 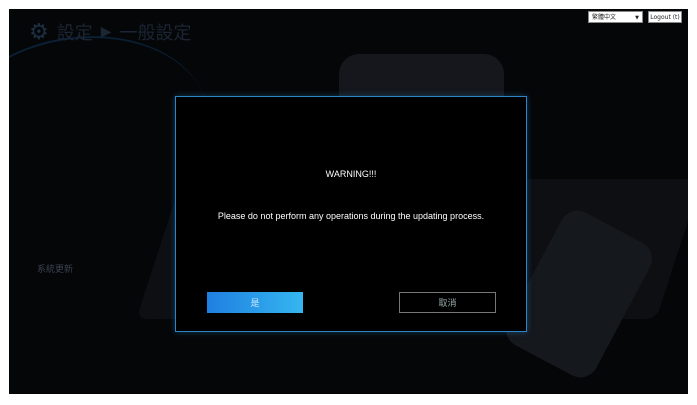 I want to click on page-title: 設定, so click(x=74, y=33).